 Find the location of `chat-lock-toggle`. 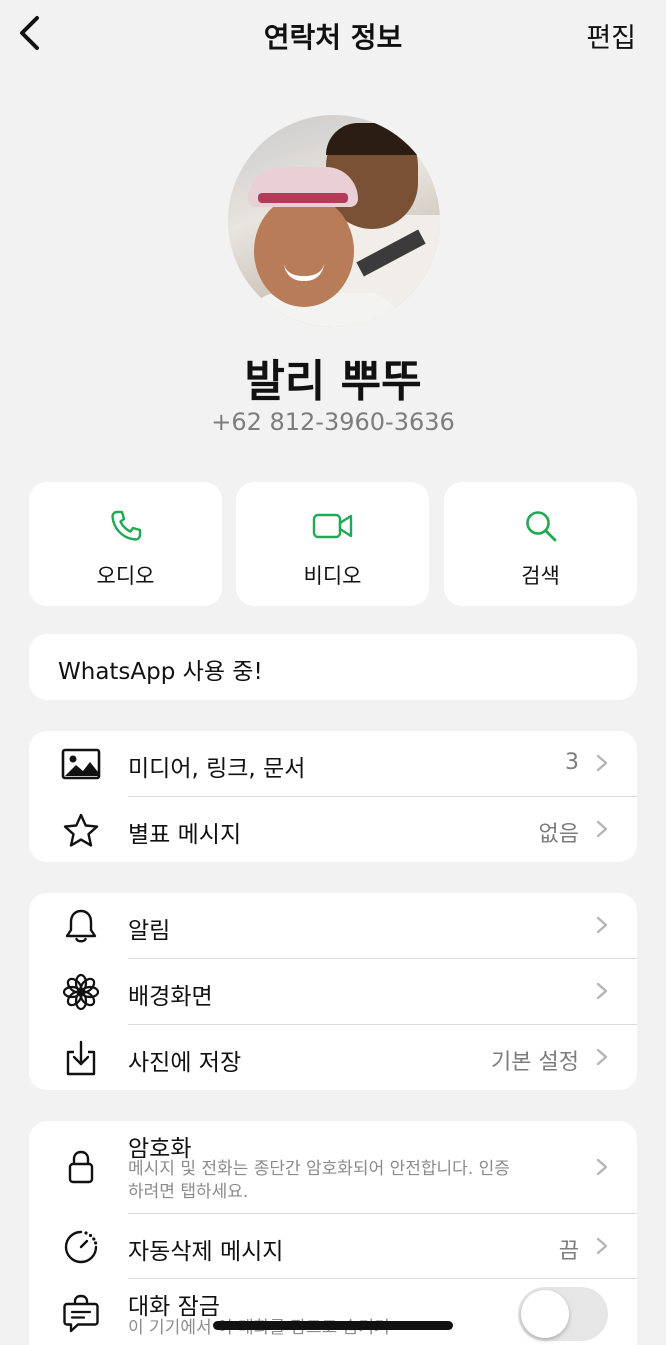

chat-lock-toggle is located at coordinates (563, 1314).